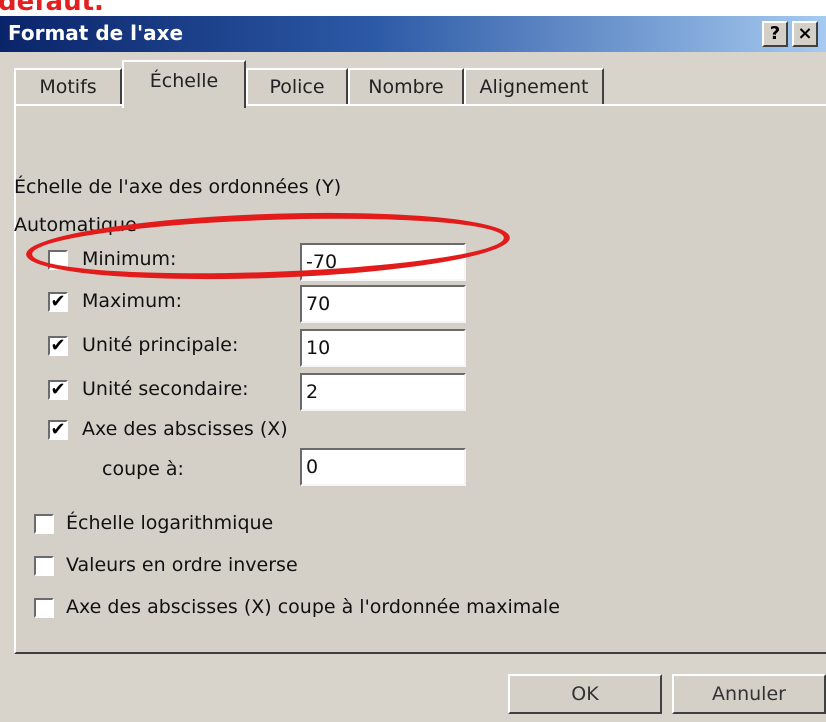  What do you see at coordinates (44, 566) in the screenshot?
I see `reverse-order-checkbox` at bounding box center [44, 566].